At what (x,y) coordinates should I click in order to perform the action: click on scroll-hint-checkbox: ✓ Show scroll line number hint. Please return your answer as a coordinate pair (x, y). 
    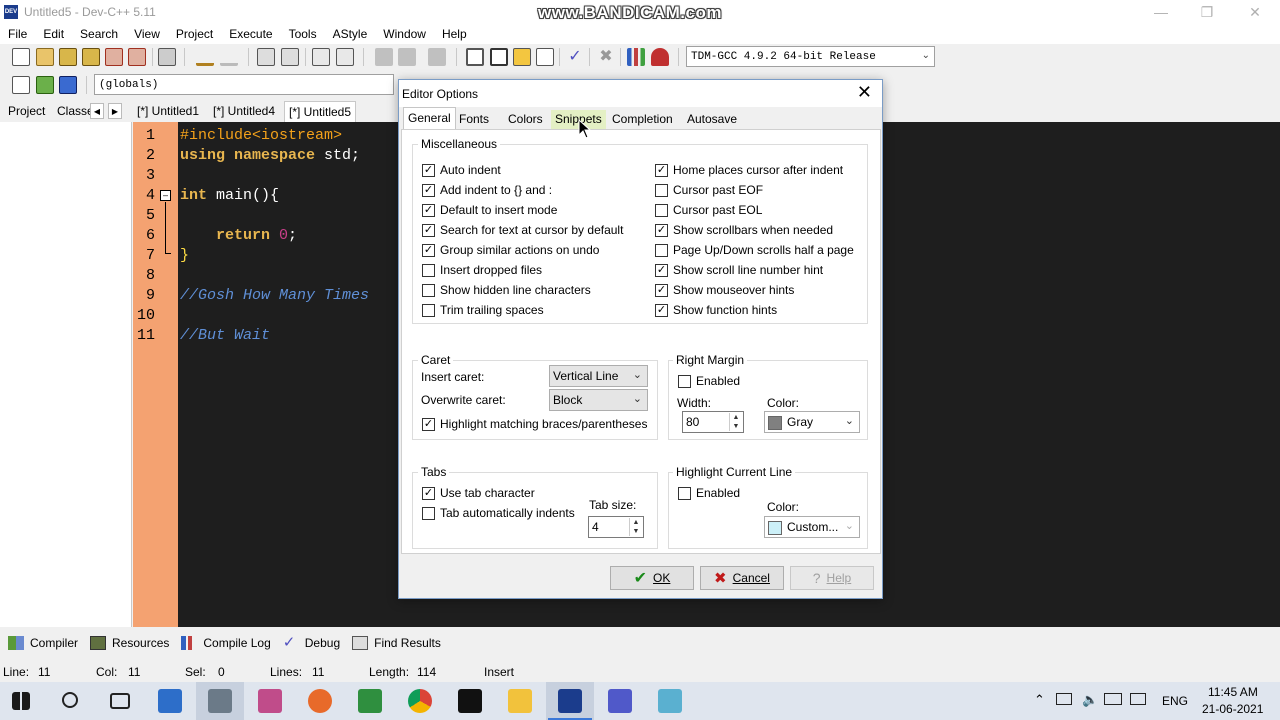
    Looking at the image, I should click on (739, 270).